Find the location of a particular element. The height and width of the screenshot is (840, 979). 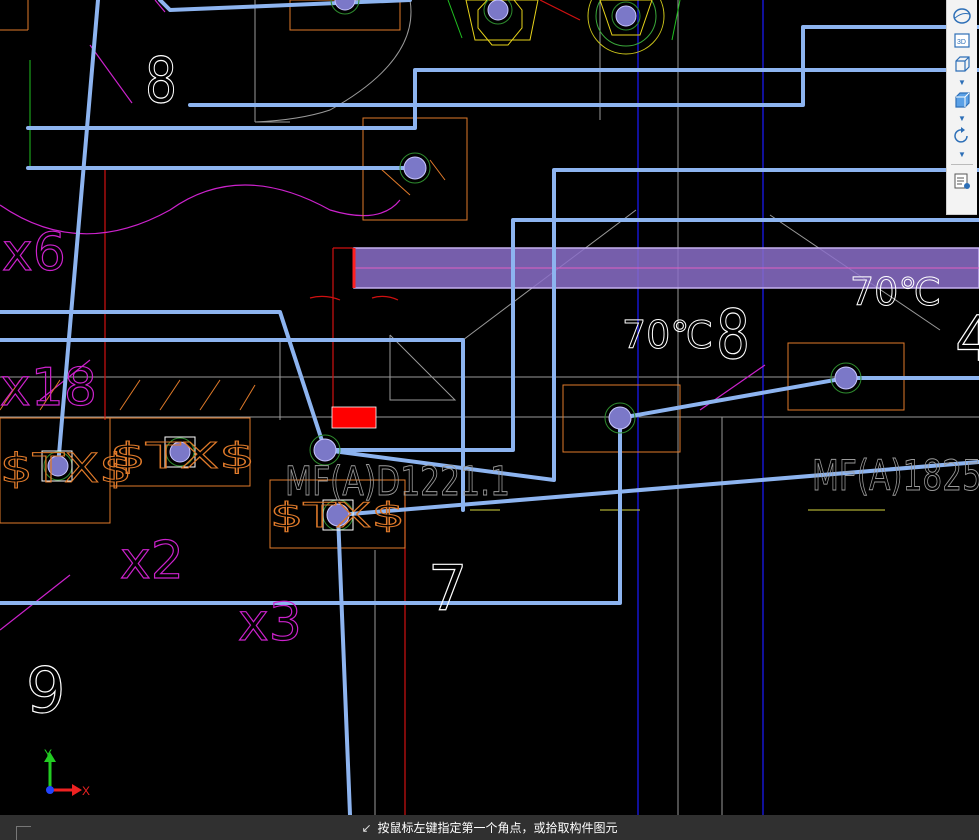

label-tx-low: $TX$ is located at coordinates (337, 516).